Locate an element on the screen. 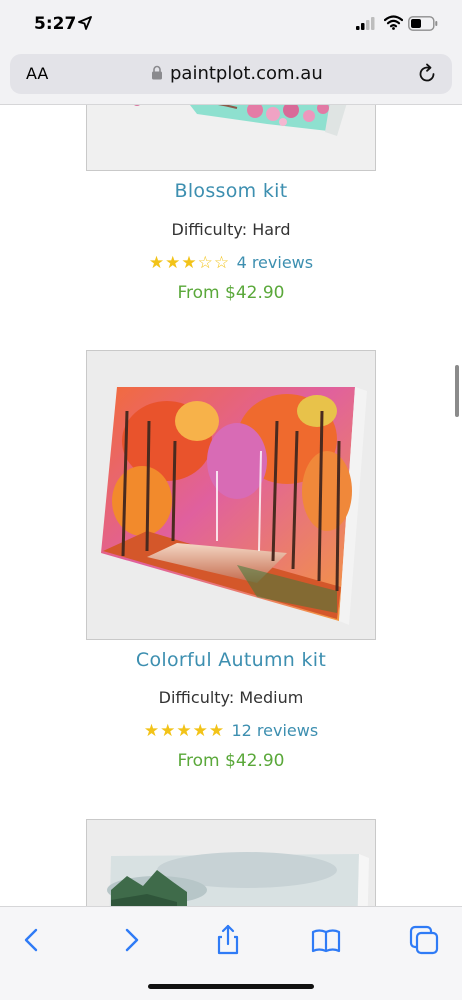 The height and width of the screenshot is (1000, 462). lock-icon is located at coordinates (157, 72).